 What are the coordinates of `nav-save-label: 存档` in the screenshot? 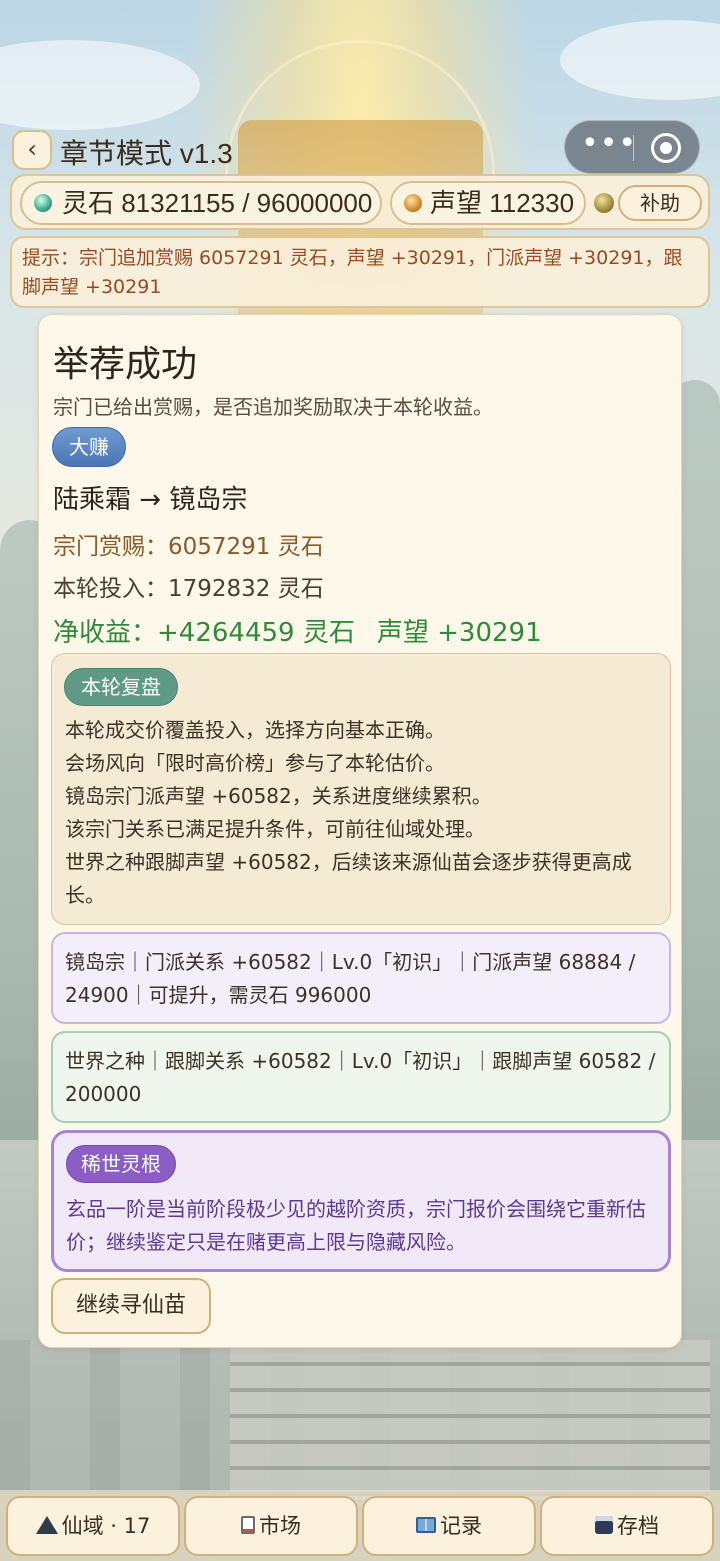 It's located at (638, 1526).